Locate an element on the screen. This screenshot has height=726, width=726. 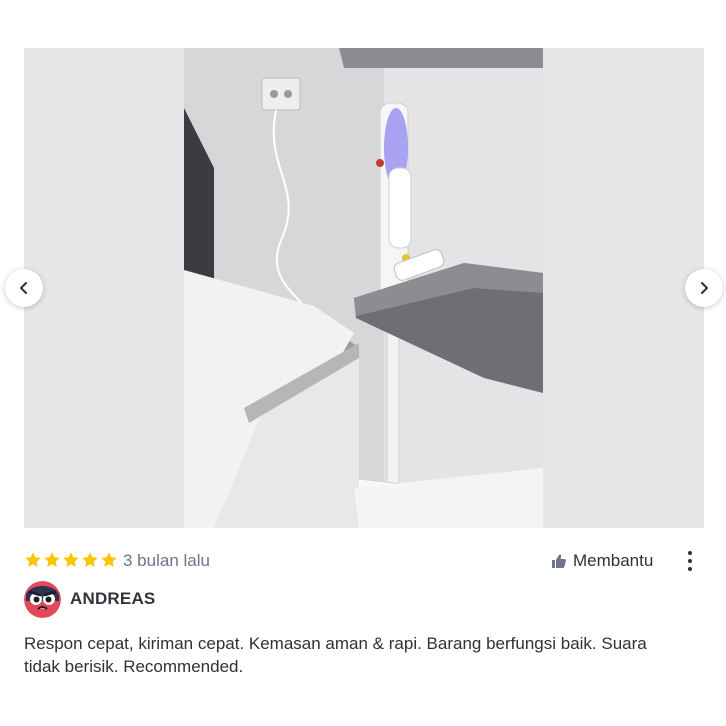
reviewer: ANDREAS is located at coordinates (89, 599).